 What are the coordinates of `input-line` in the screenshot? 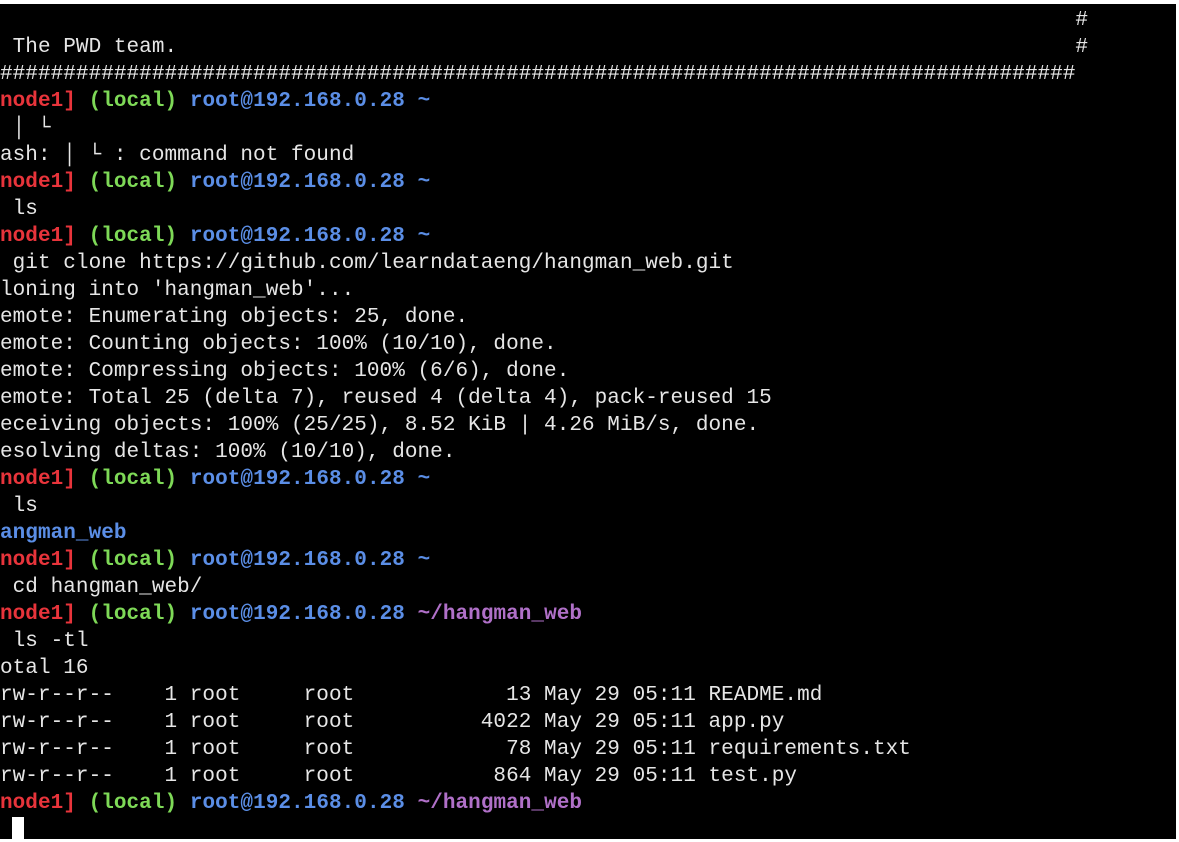 It's located at (588, 828).